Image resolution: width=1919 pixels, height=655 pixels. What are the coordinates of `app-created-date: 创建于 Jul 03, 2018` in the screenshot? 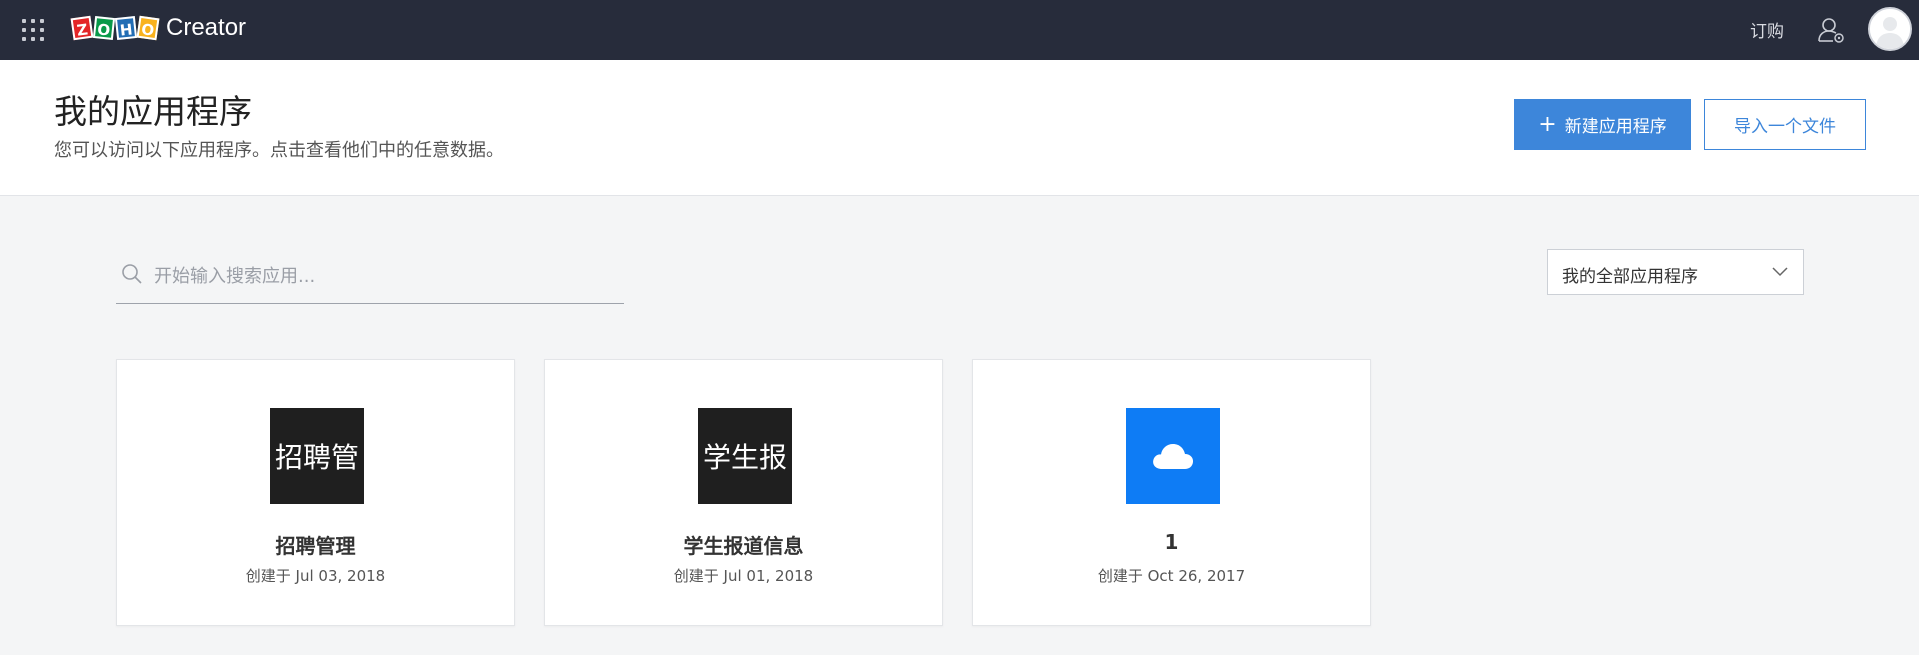 It's located at (315, 576).